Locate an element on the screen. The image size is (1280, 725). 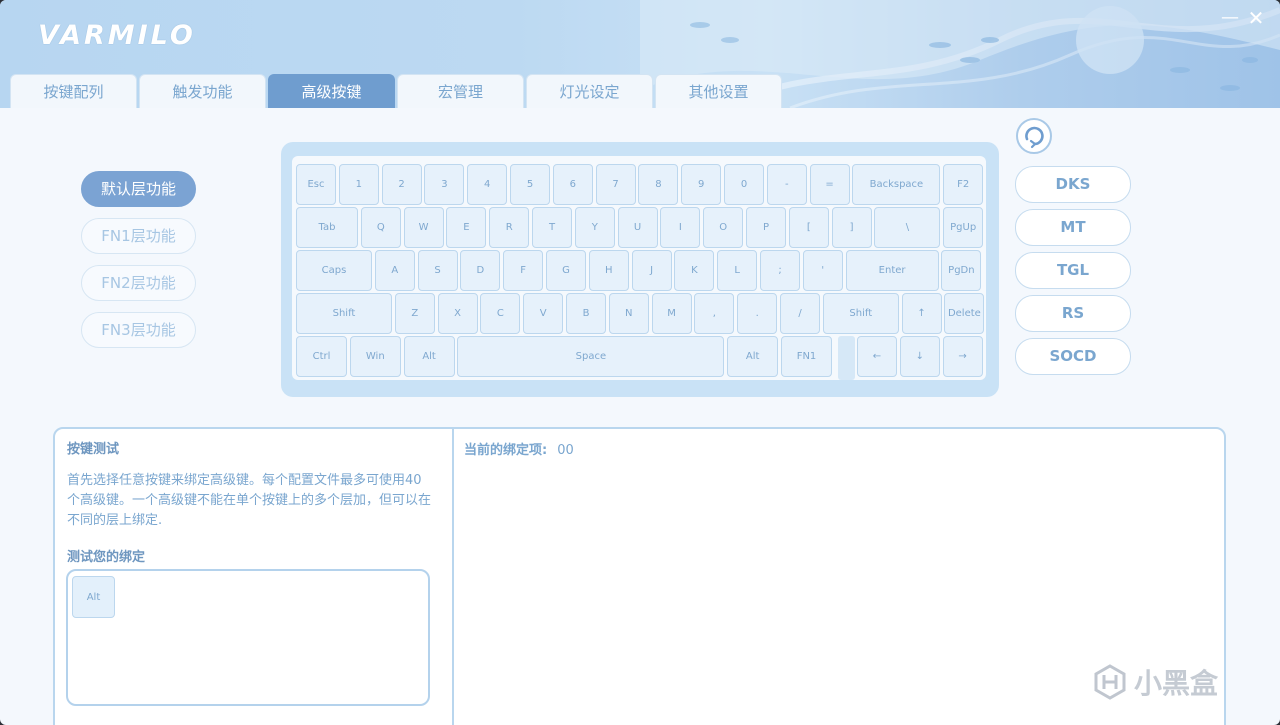
key-1: 1 is located at coordinates (358, 184).